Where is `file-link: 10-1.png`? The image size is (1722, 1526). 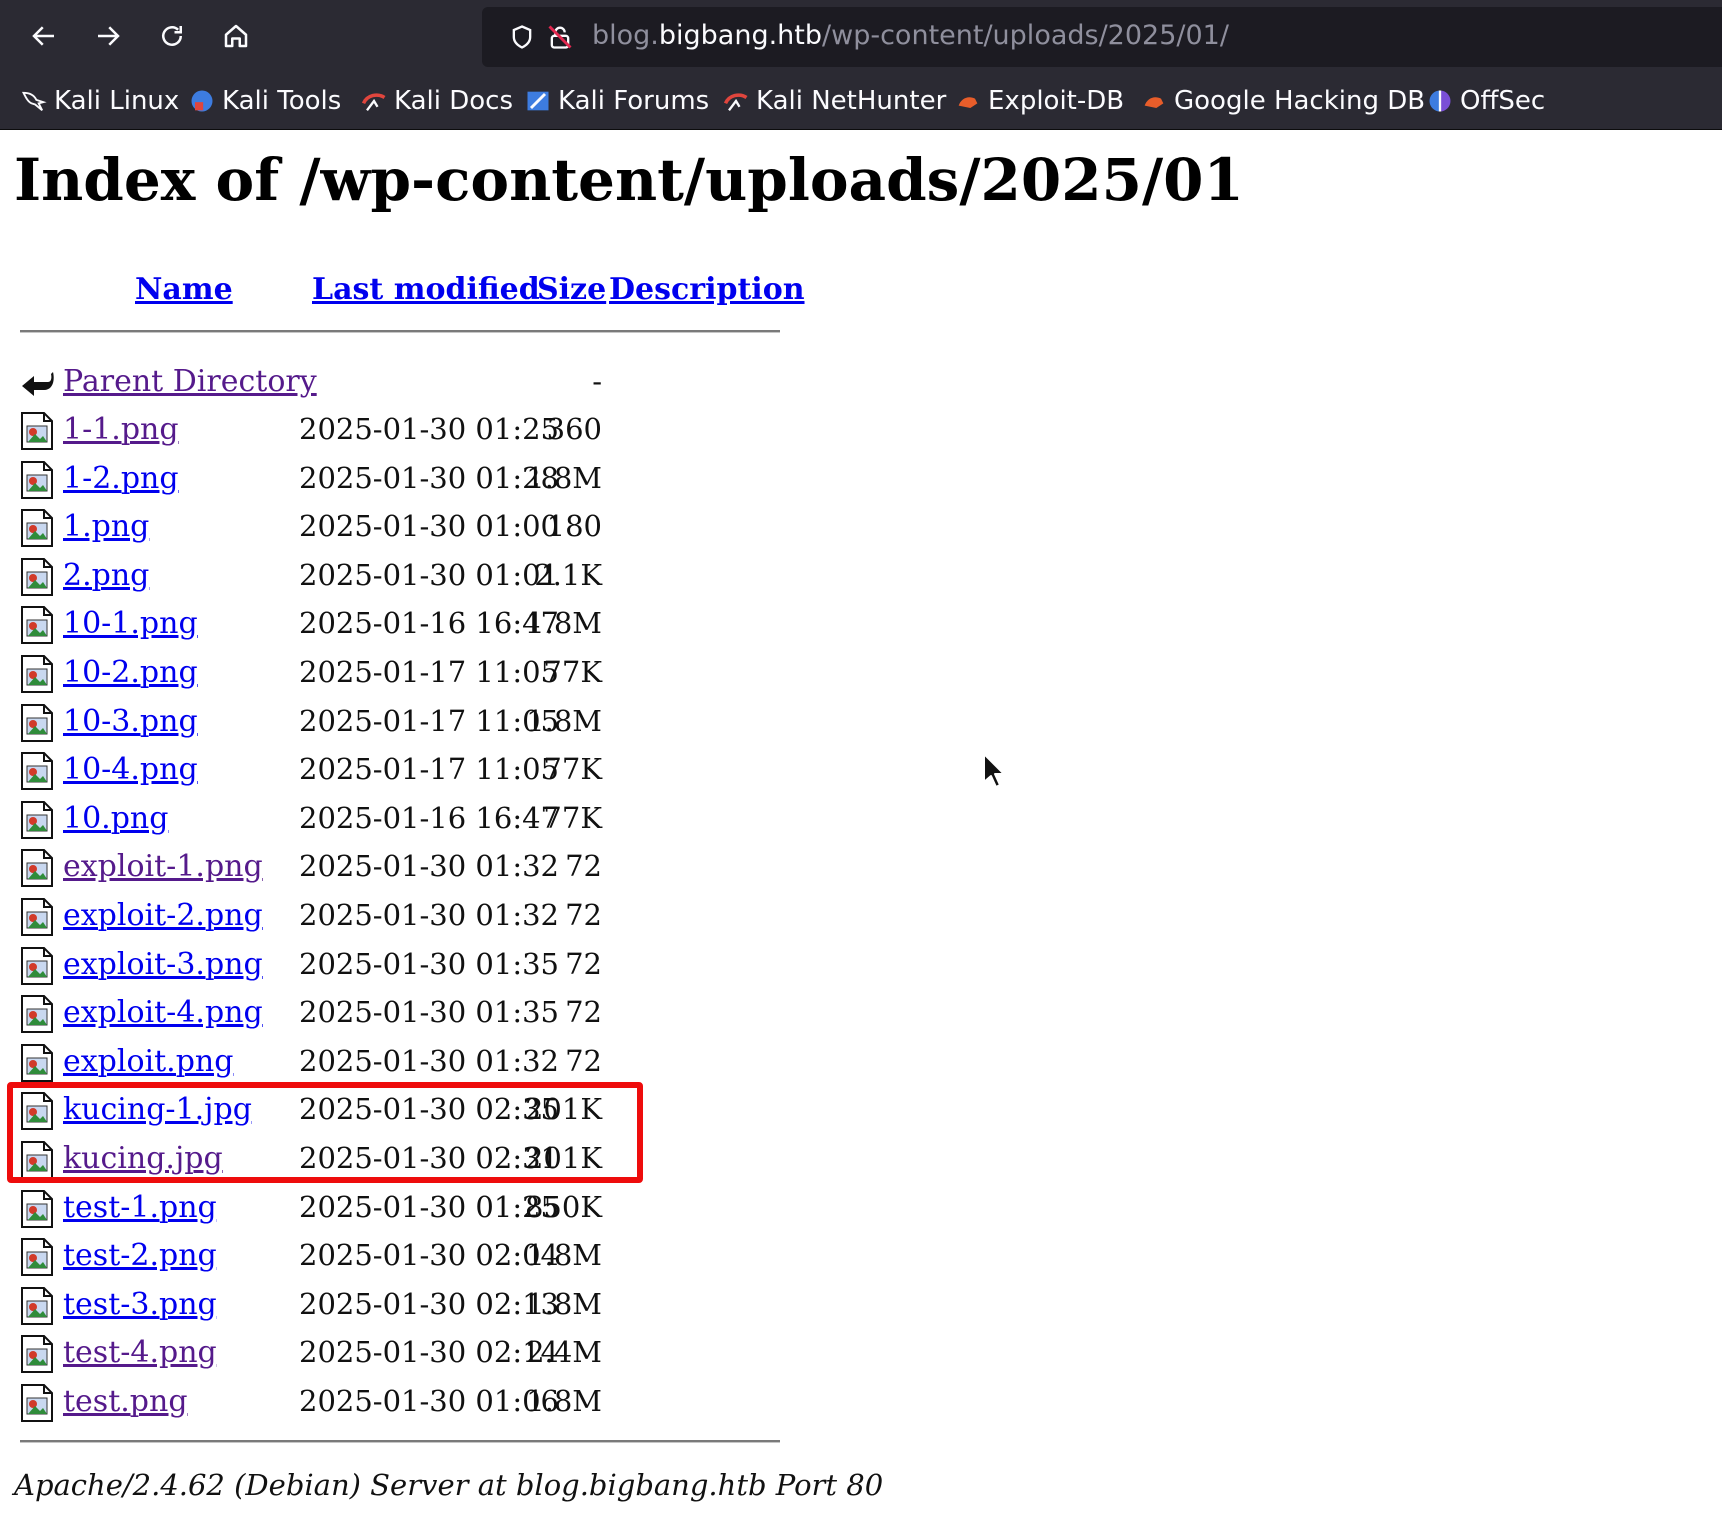 file-link: 10-1.png is located at coordinates (130, 623).